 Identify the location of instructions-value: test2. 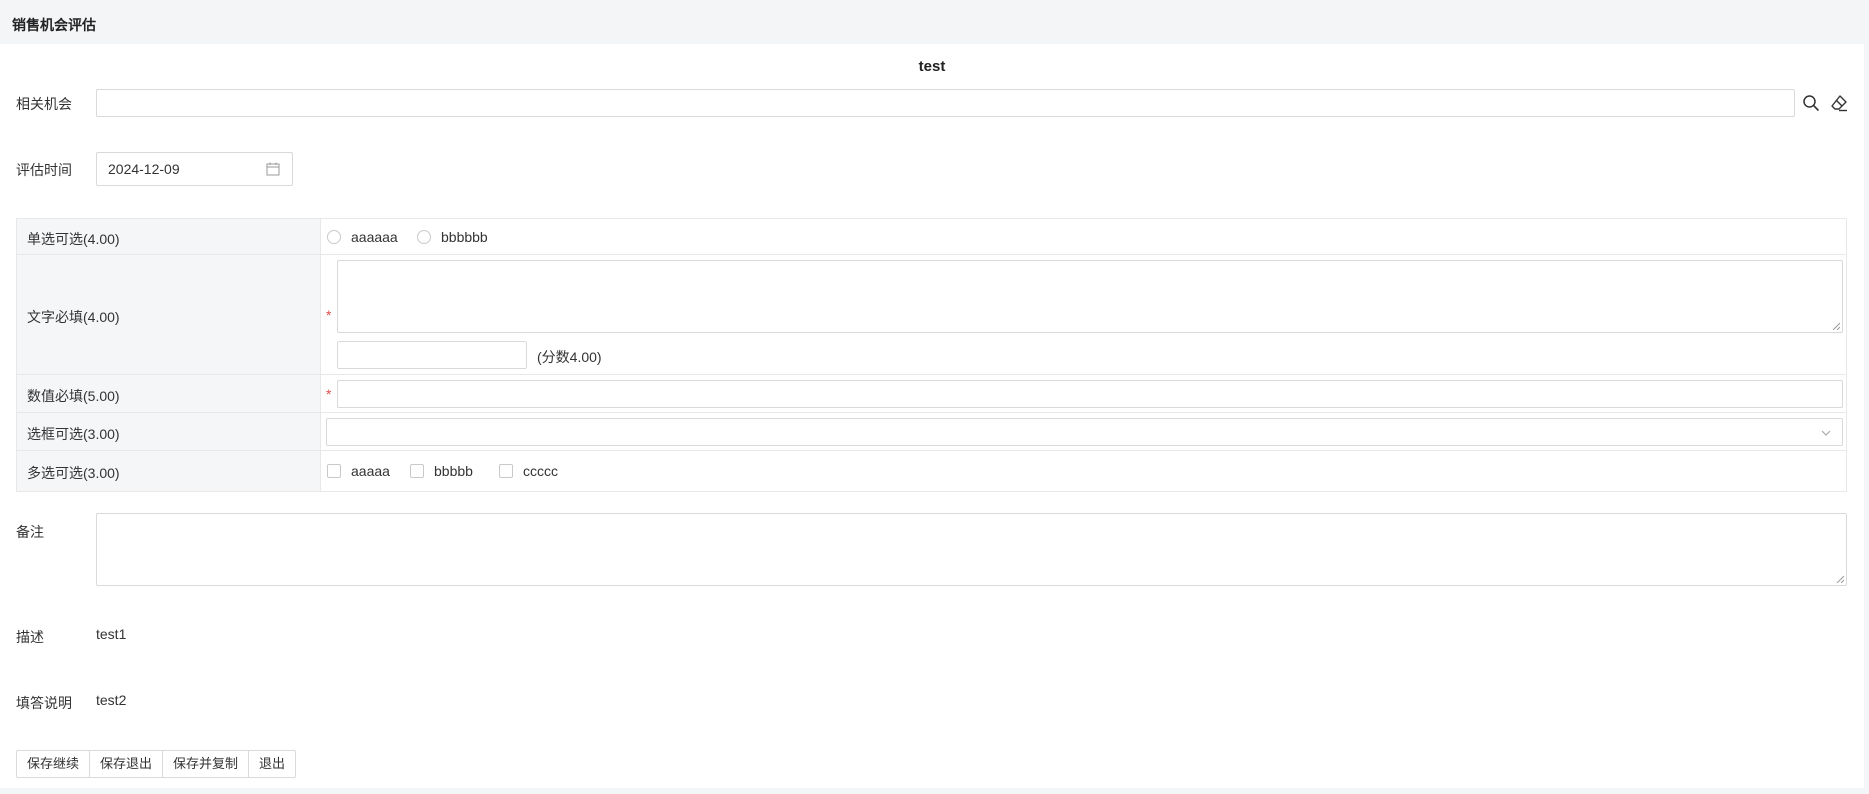
(111, 700).